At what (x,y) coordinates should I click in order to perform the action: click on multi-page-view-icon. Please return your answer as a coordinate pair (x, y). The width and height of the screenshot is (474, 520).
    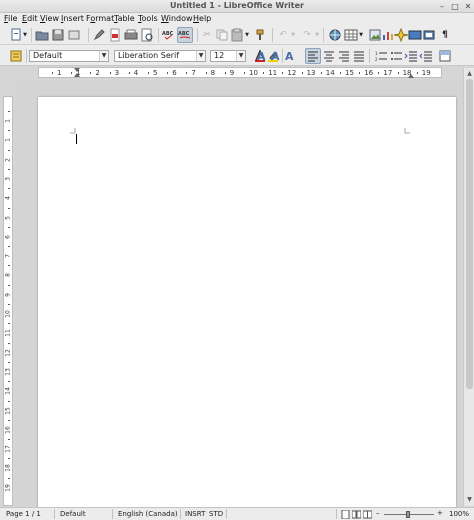
    Looking at the image, I should click on (356, 514).